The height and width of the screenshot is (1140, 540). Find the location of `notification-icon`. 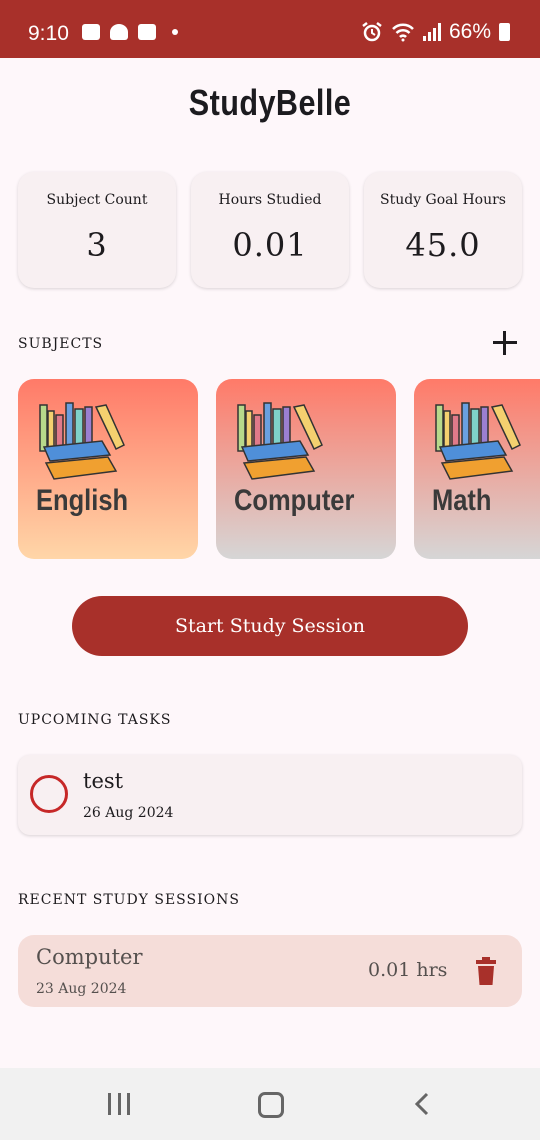

notification-icon is located at coordinates (147, 32).